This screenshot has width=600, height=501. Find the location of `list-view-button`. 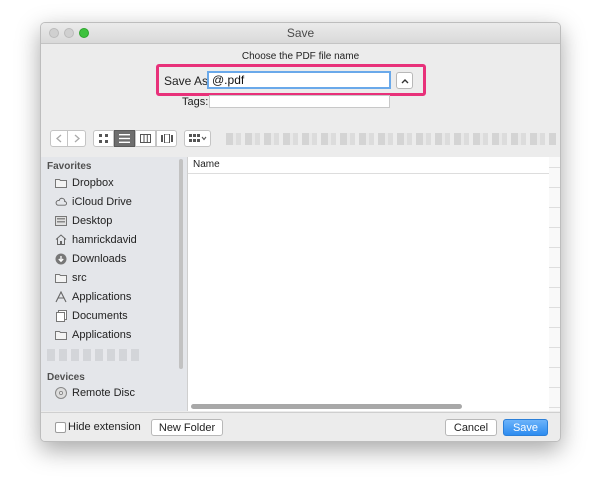

list-view-button is located at coordinates (124, 138).